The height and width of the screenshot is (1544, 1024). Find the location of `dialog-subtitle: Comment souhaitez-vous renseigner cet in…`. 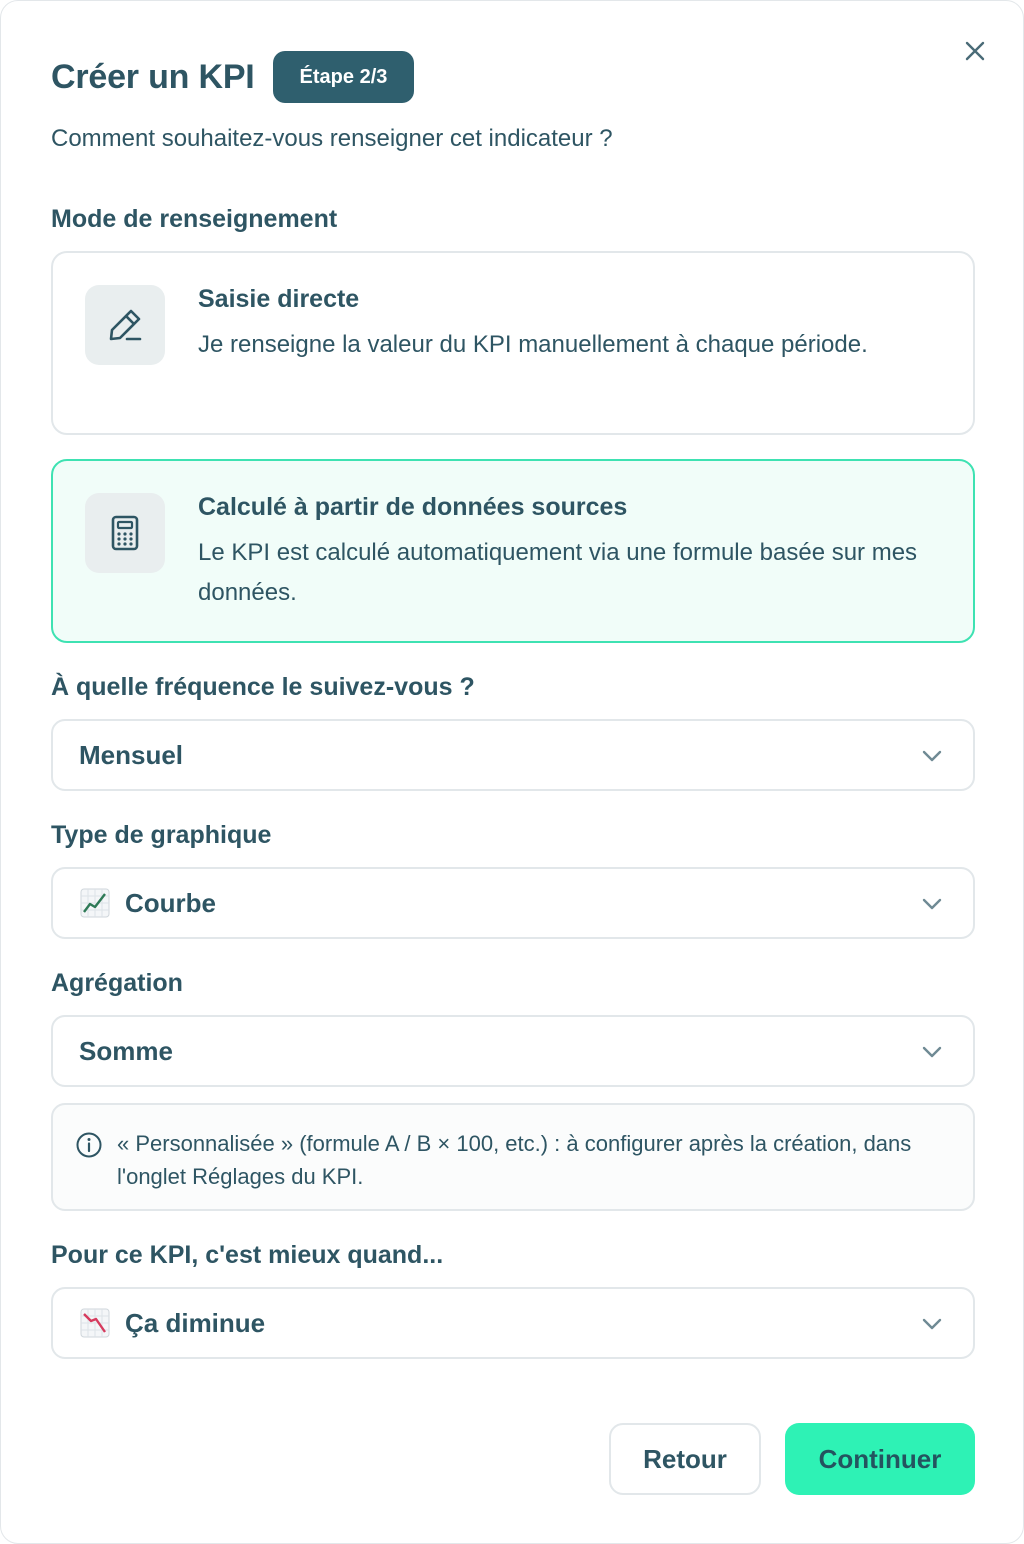

dialog-subtitle: Comment souhaitez-vous renseigner cet in… is located at coordinates (332, 138).